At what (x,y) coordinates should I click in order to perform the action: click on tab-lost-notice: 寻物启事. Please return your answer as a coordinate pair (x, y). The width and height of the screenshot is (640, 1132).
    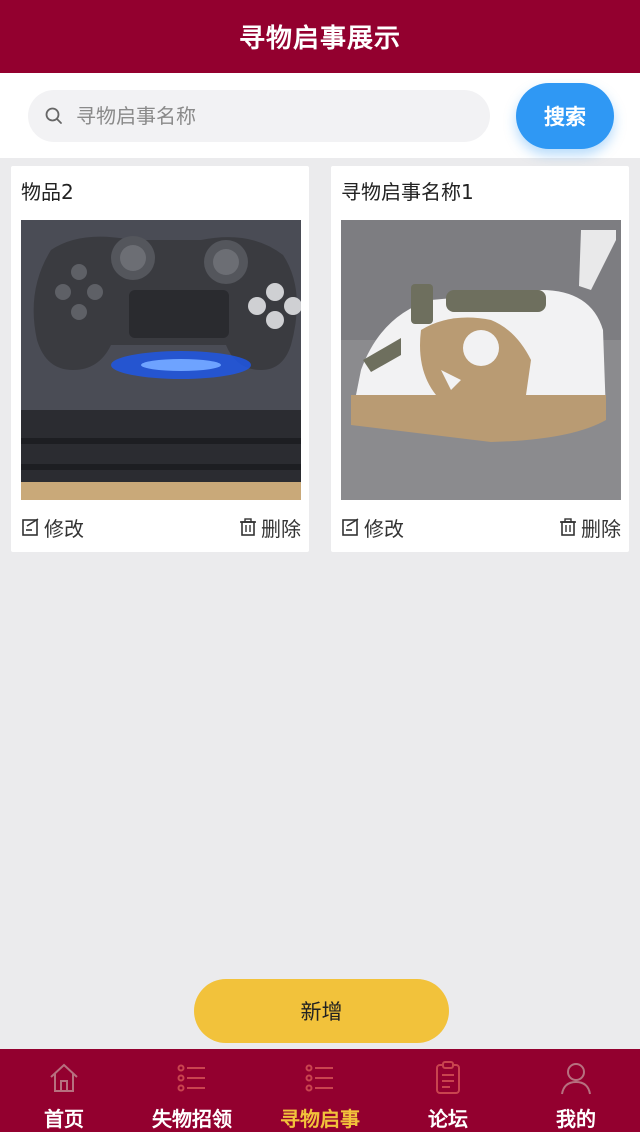
    Looking at the image, I should click on (320, 1090).